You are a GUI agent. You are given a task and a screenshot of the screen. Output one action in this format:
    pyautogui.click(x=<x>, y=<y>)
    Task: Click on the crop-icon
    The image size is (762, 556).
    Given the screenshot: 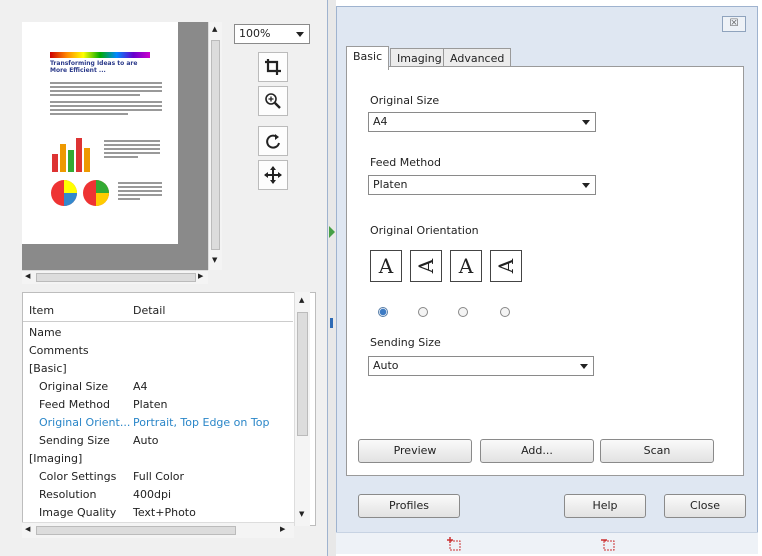 What is the action you would take?
    pyautogui.click(x=273, y=67)
    